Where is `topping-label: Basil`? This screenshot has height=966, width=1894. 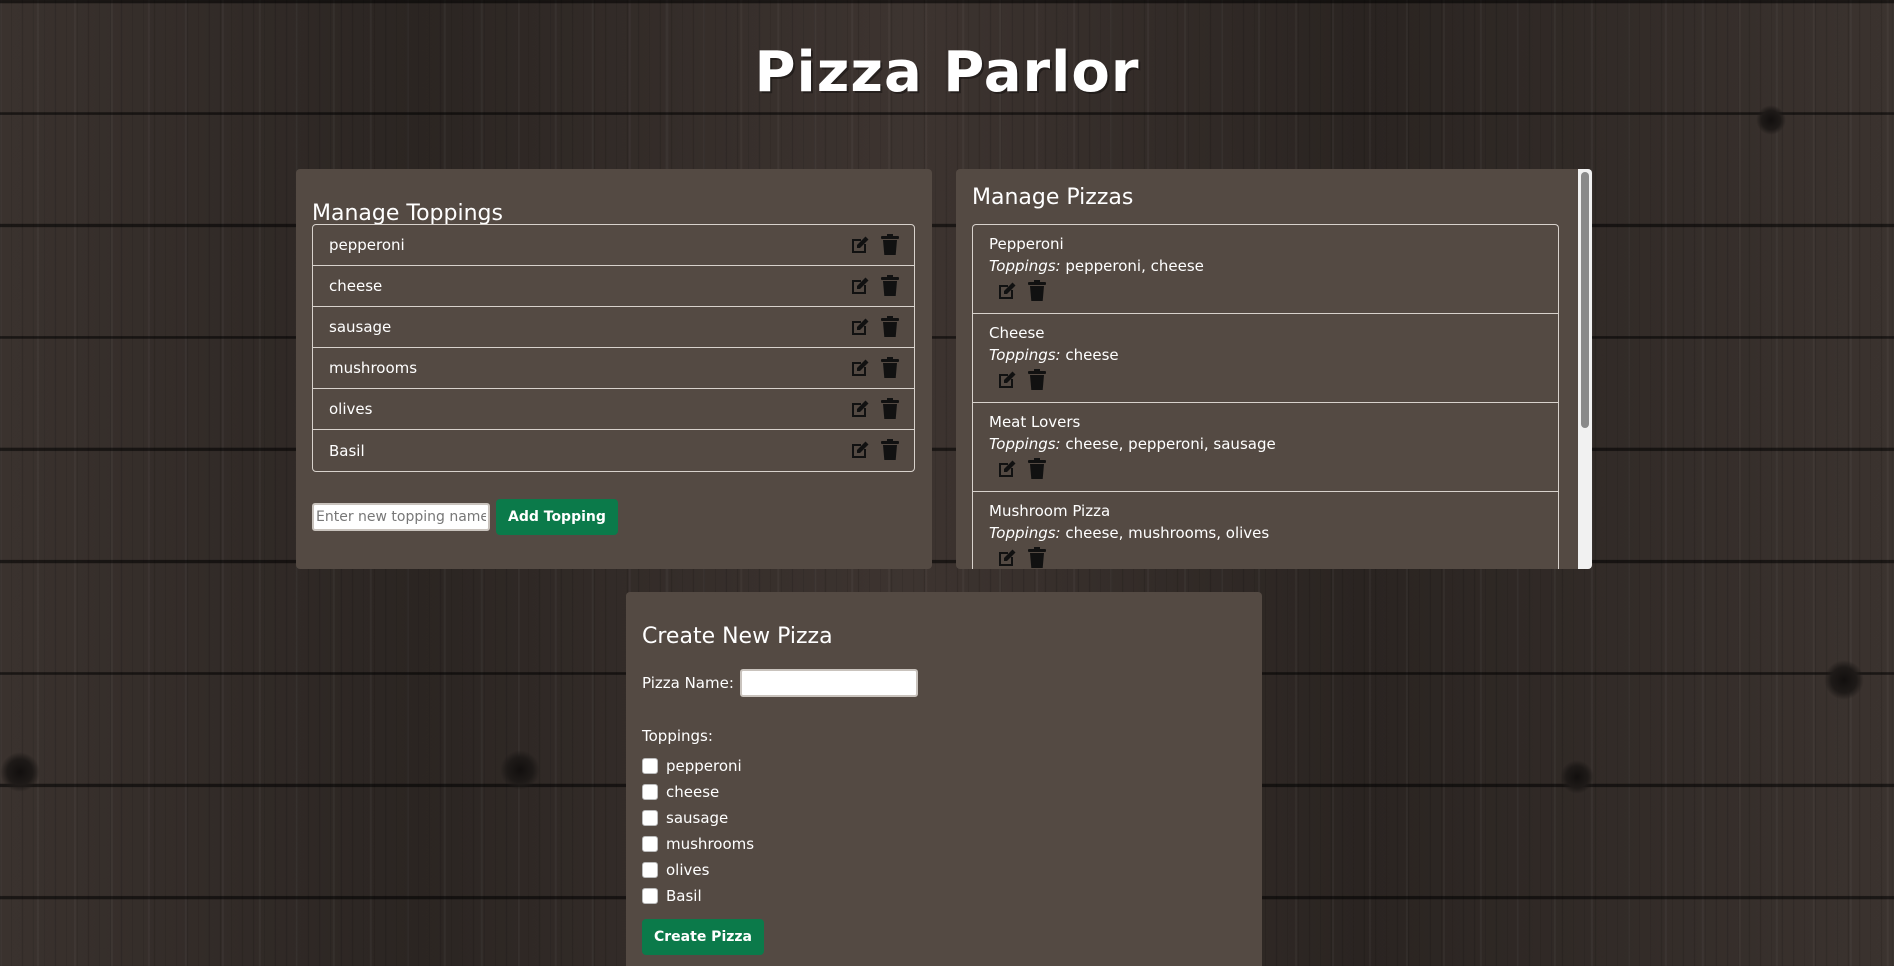
topping-label: Basil is located at coordinates (347, 450).